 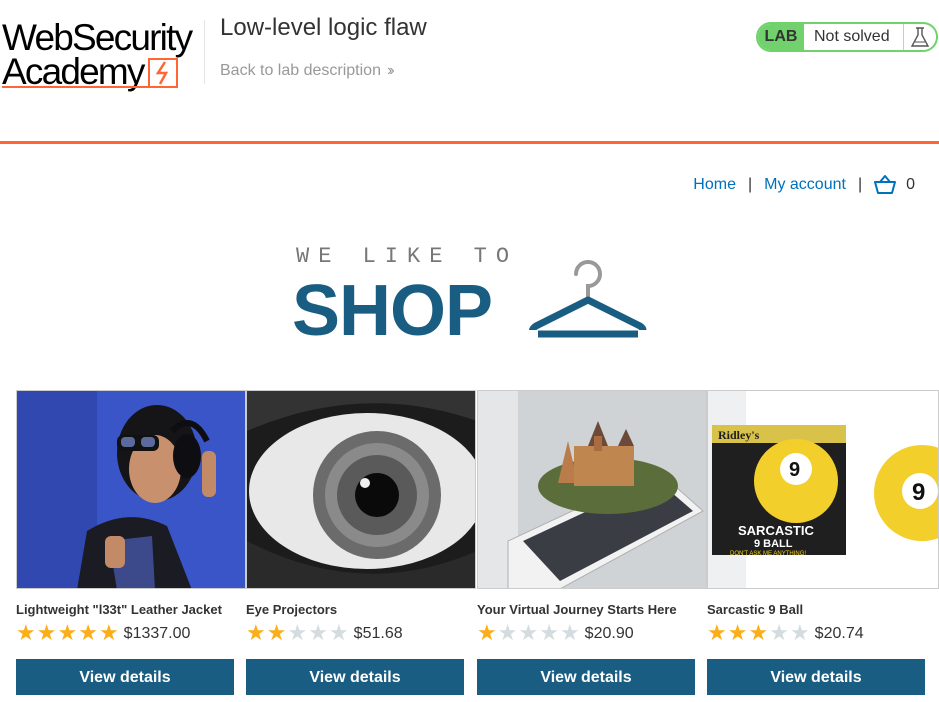 I want to click on leather-jacket-image, so click(x=131, y=489).